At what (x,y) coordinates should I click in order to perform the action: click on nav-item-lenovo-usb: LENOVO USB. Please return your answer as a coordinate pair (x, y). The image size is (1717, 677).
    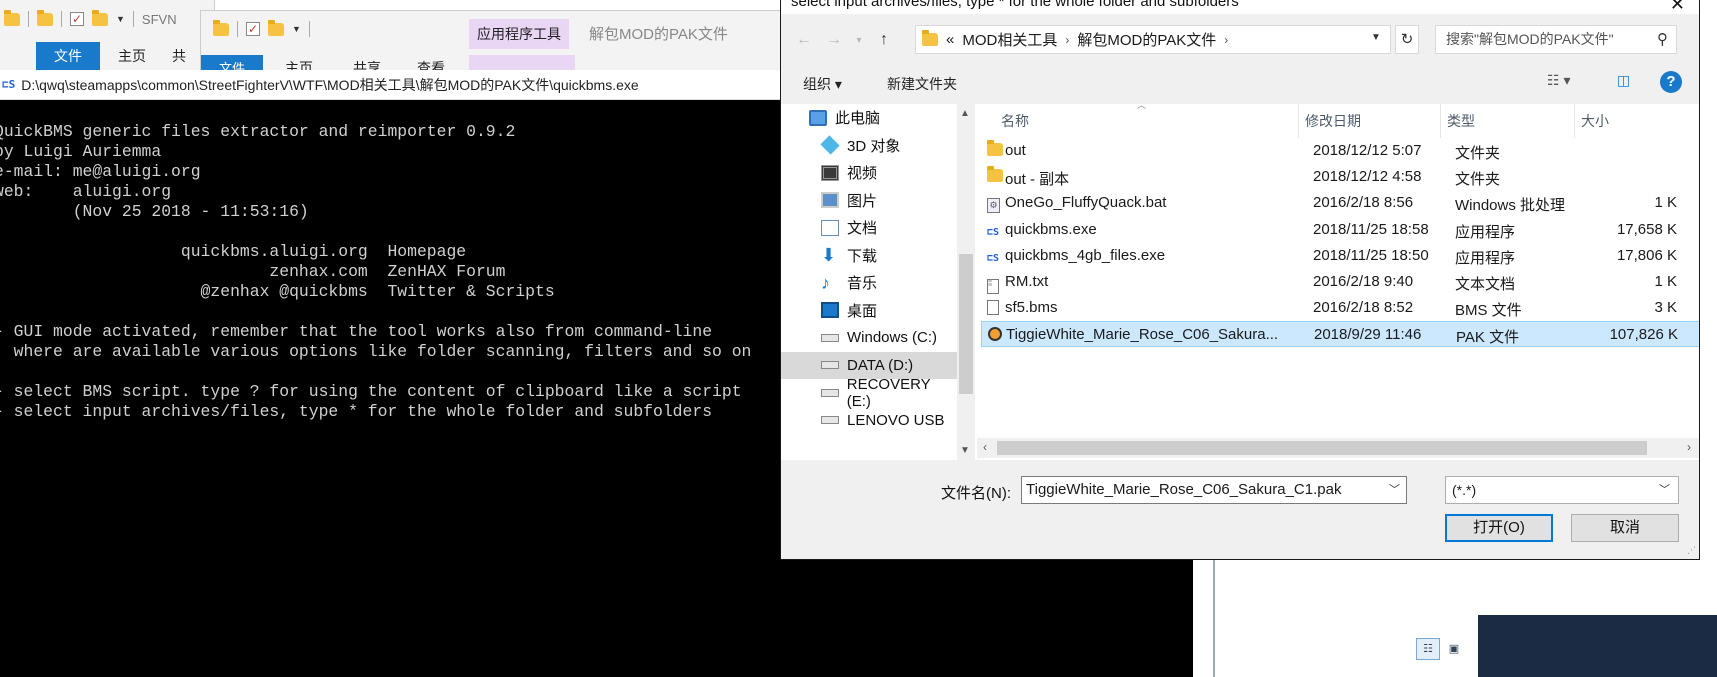
    Looking at the image, I should click on (869, 420).